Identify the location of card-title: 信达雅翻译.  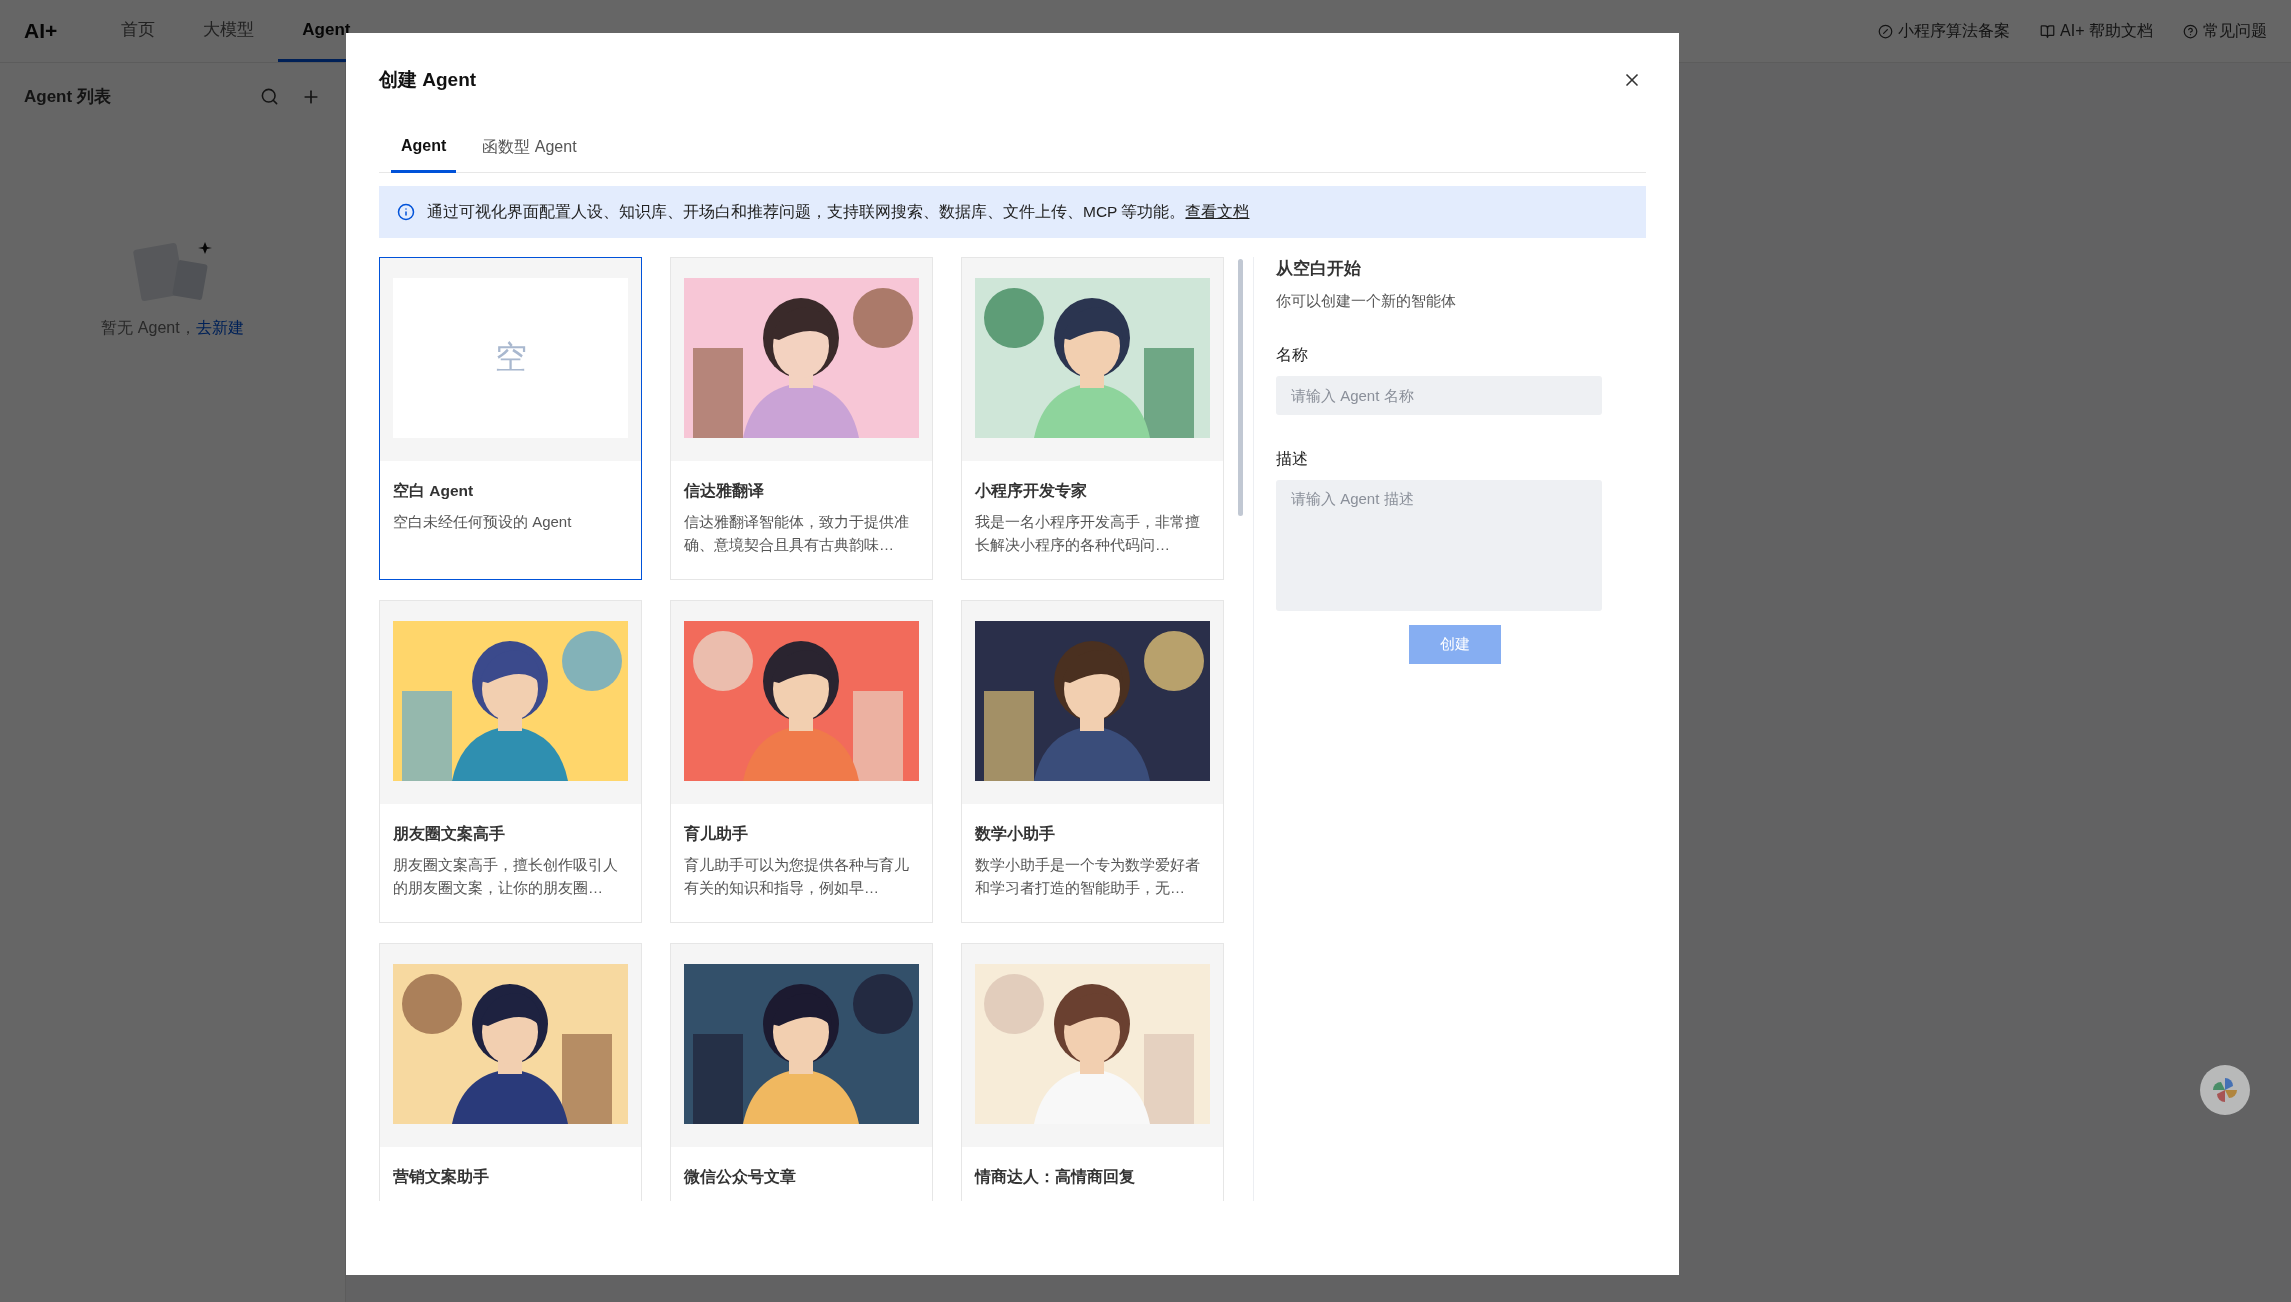
(724, 491).